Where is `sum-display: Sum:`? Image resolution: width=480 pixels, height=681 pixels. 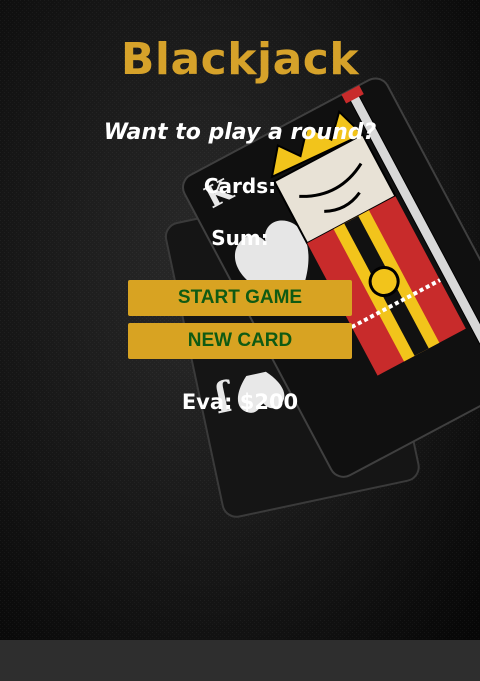
sum-display: Sum: is located at coordinates (240, 238).